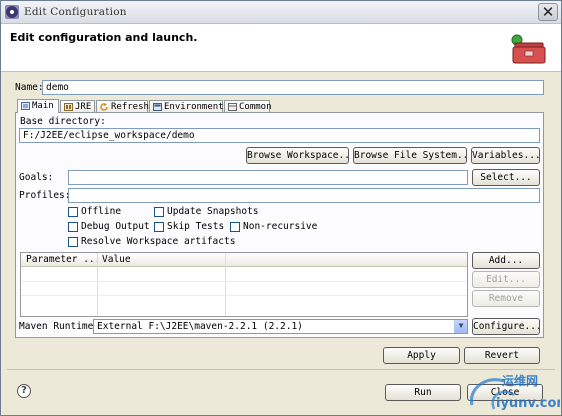  I want to click on goals-label: Goals:, so click(36, 177).